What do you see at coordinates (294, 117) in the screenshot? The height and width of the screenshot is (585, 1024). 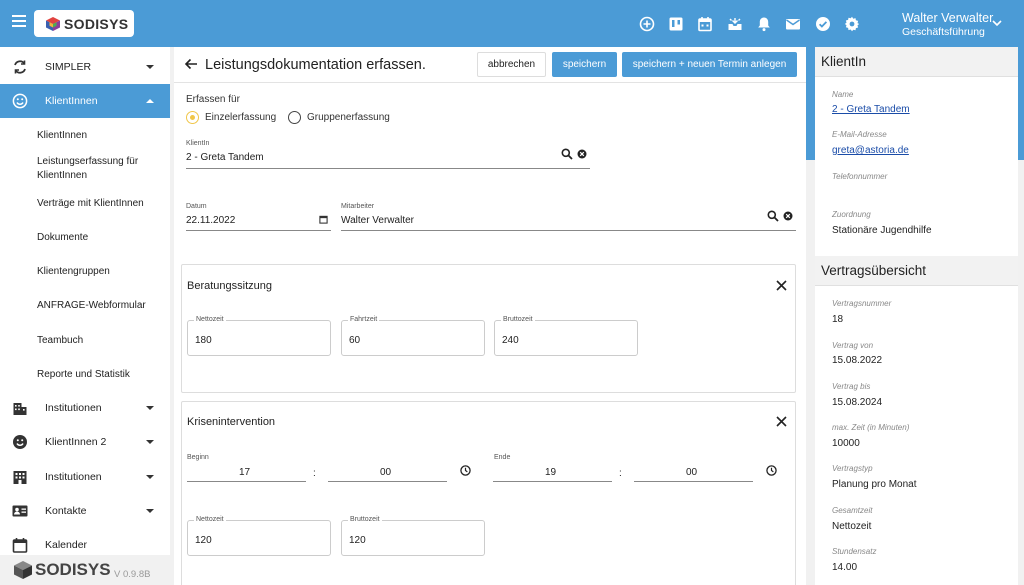 I see `radio-gruppenerfassung` at bounding box center [294, 117].